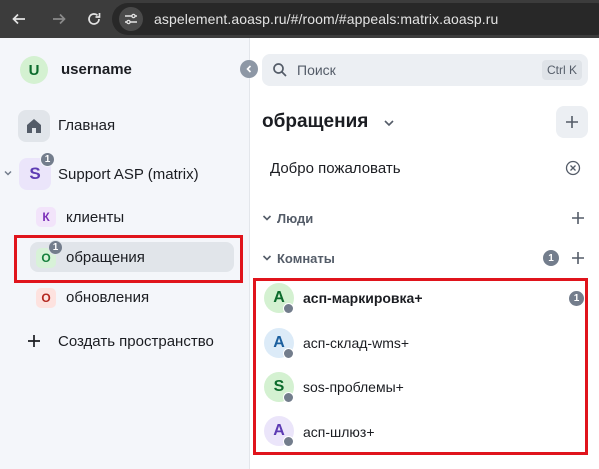 The width and height of the screenshot is (599, 469). What do you see at coordinates (46, 298) in the screenshot?
I see `subspace-avatar: О` at bounding box center [46, 298].